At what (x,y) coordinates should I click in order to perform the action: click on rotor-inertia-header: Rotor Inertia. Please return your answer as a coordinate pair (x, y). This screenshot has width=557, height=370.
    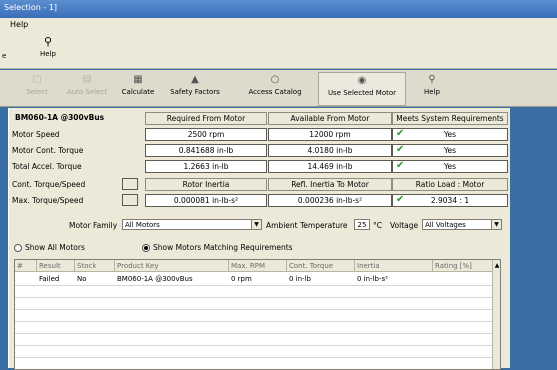
    Looking at the image, I should click on (206, 184).